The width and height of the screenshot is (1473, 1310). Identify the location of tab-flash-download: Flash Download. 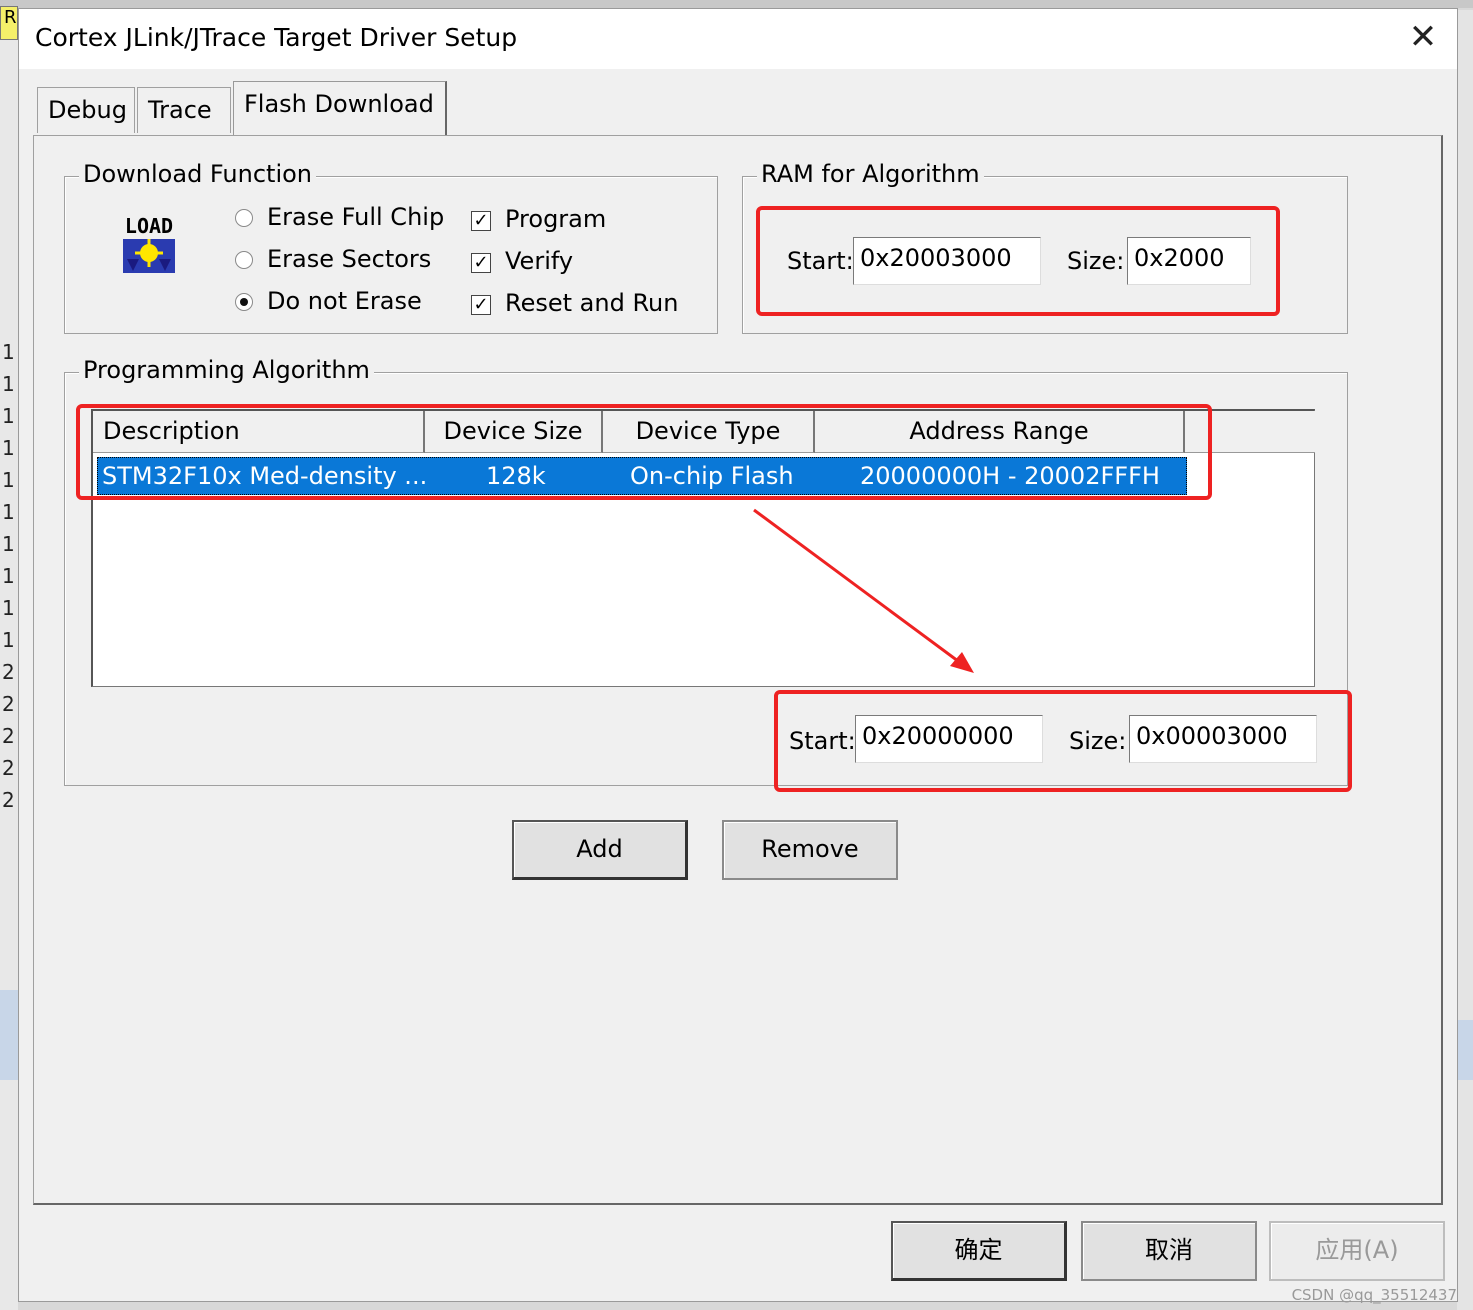
(340, 108).